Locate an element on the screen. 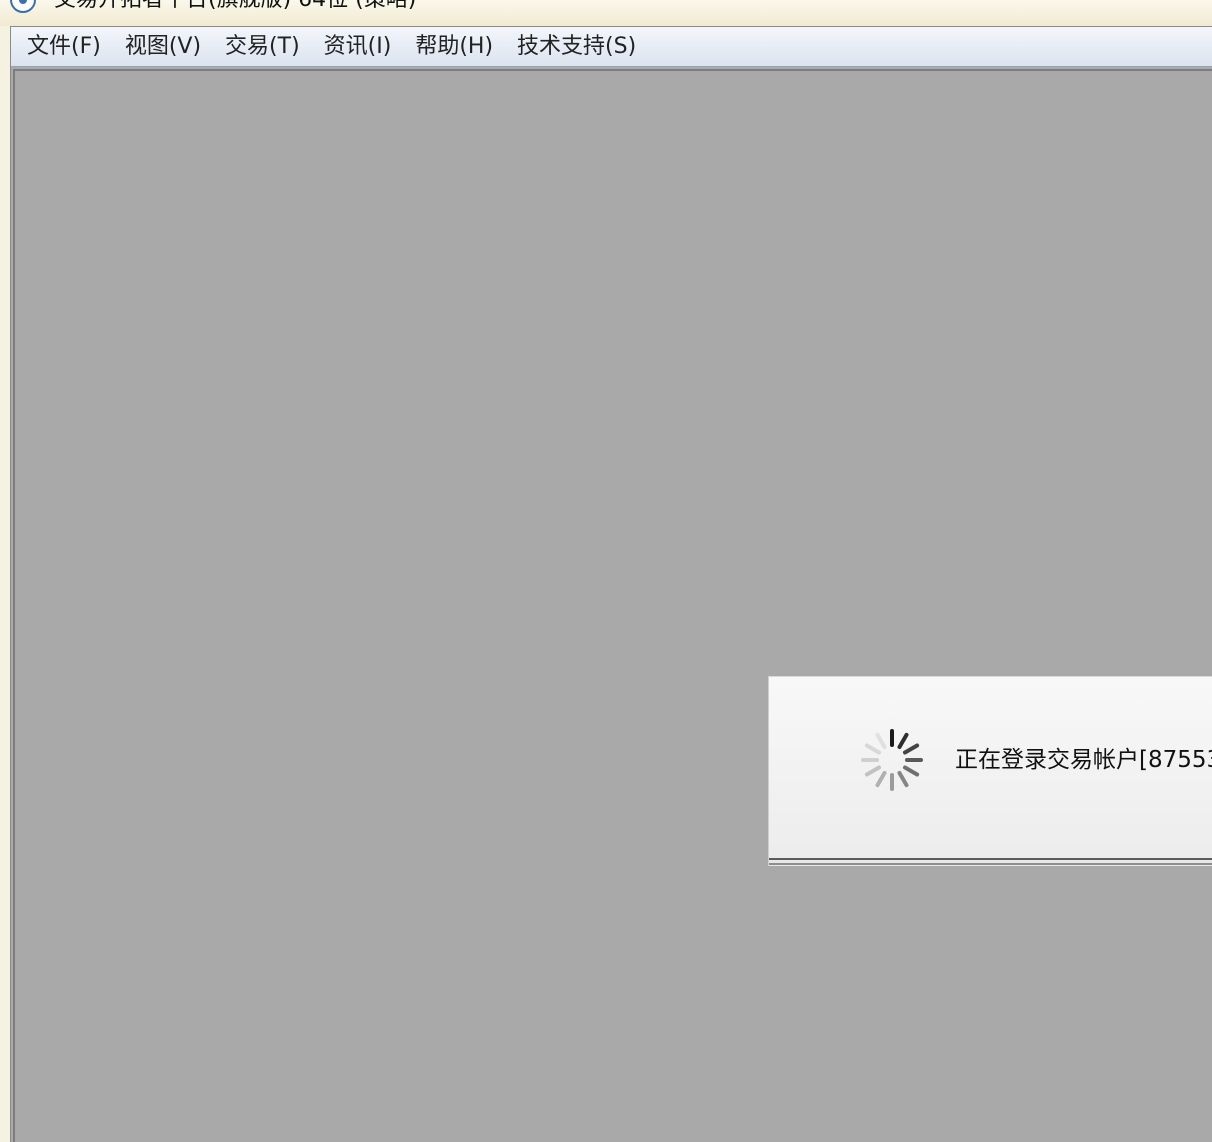 The image size is (1212, 1142). menu-view: 视图(V) is located at coordinates (165, 47).